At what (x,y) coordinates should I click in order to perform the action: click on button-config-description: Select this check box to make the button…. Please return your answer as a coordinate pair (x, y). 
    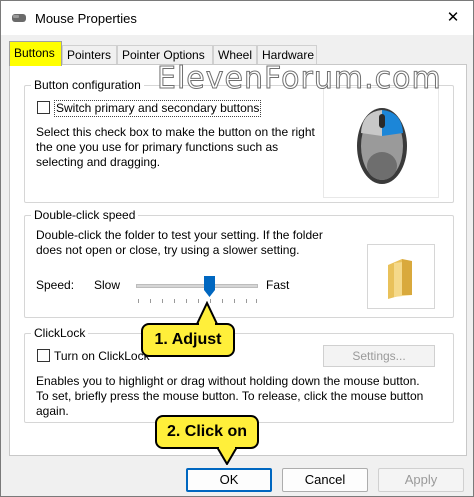
    Looking at the image, I should click on (175, 147).